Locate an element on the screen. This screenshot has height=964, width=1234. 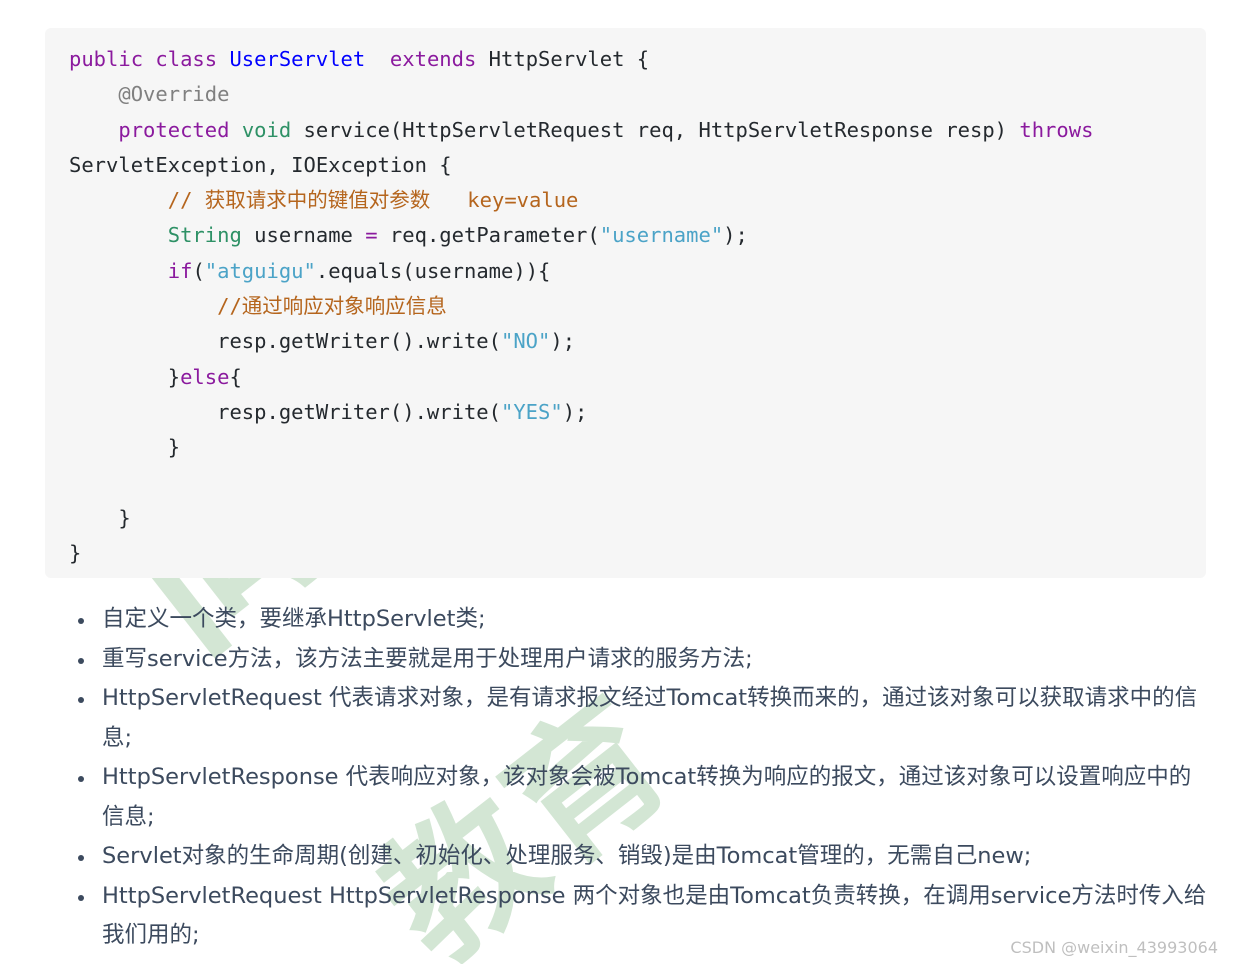
code-token: username is located at coordinates (303, 235).